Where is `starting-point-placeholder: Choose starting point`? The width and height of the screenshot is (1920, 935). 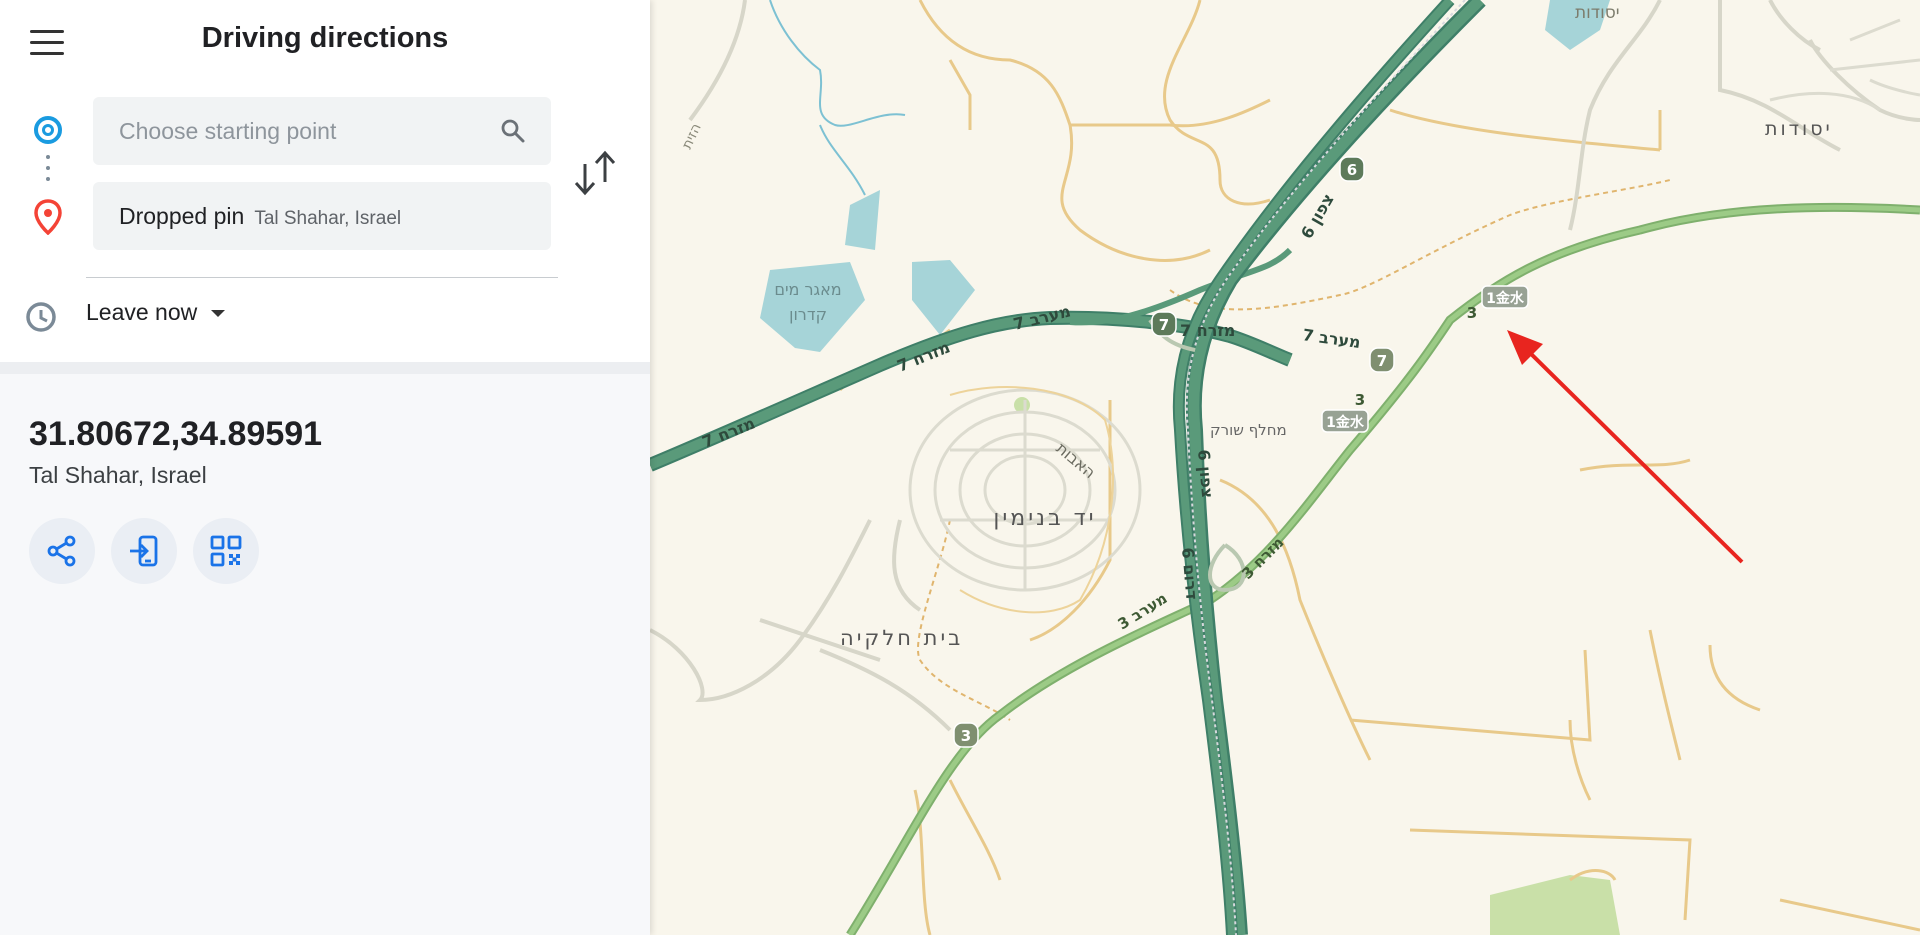
starting-point-placeholder: Choose starting point is located at coordinates (228, 131).